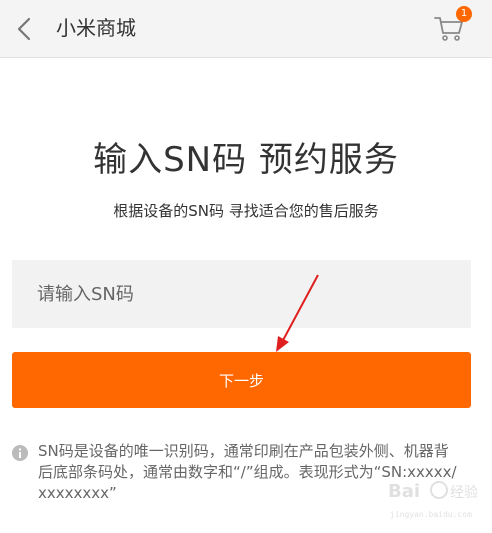 This screenshot has width=492, height=533. I want to click on sn-input, so click(241, 294).